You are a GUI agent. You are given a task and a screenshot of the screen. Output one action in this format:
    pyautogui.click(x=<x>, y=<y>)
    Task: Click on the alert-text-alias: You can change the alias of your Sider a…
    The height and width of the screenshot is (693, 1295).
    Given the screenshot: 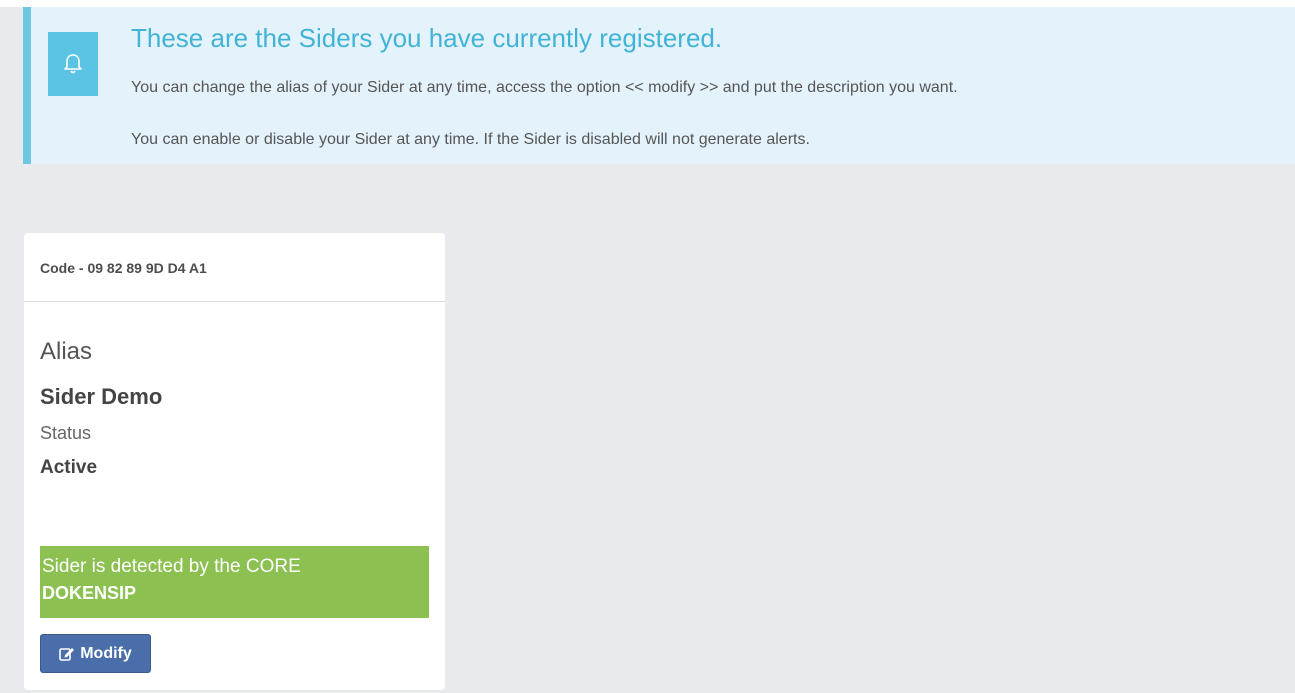 What is the action you would take?
    pyautogui.click(x=544, y=87)
    